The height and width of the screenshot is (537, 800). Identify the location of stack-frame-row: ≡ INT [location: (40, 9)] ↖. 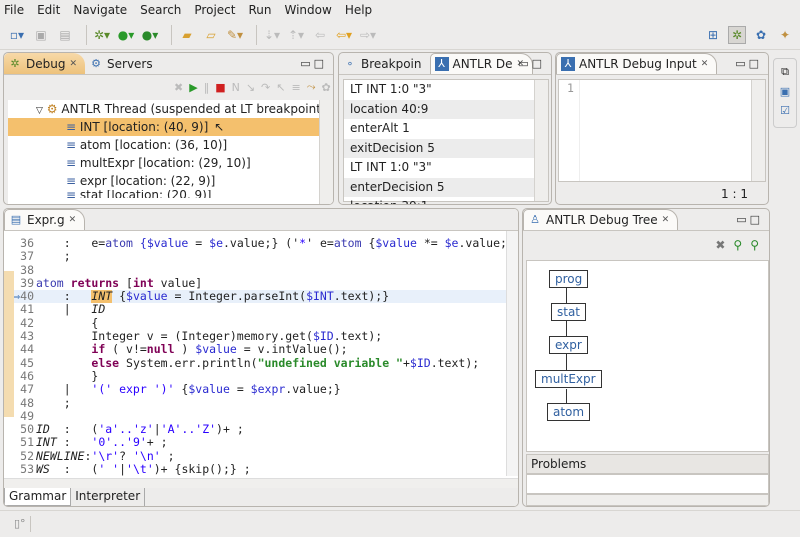
(164, 127).